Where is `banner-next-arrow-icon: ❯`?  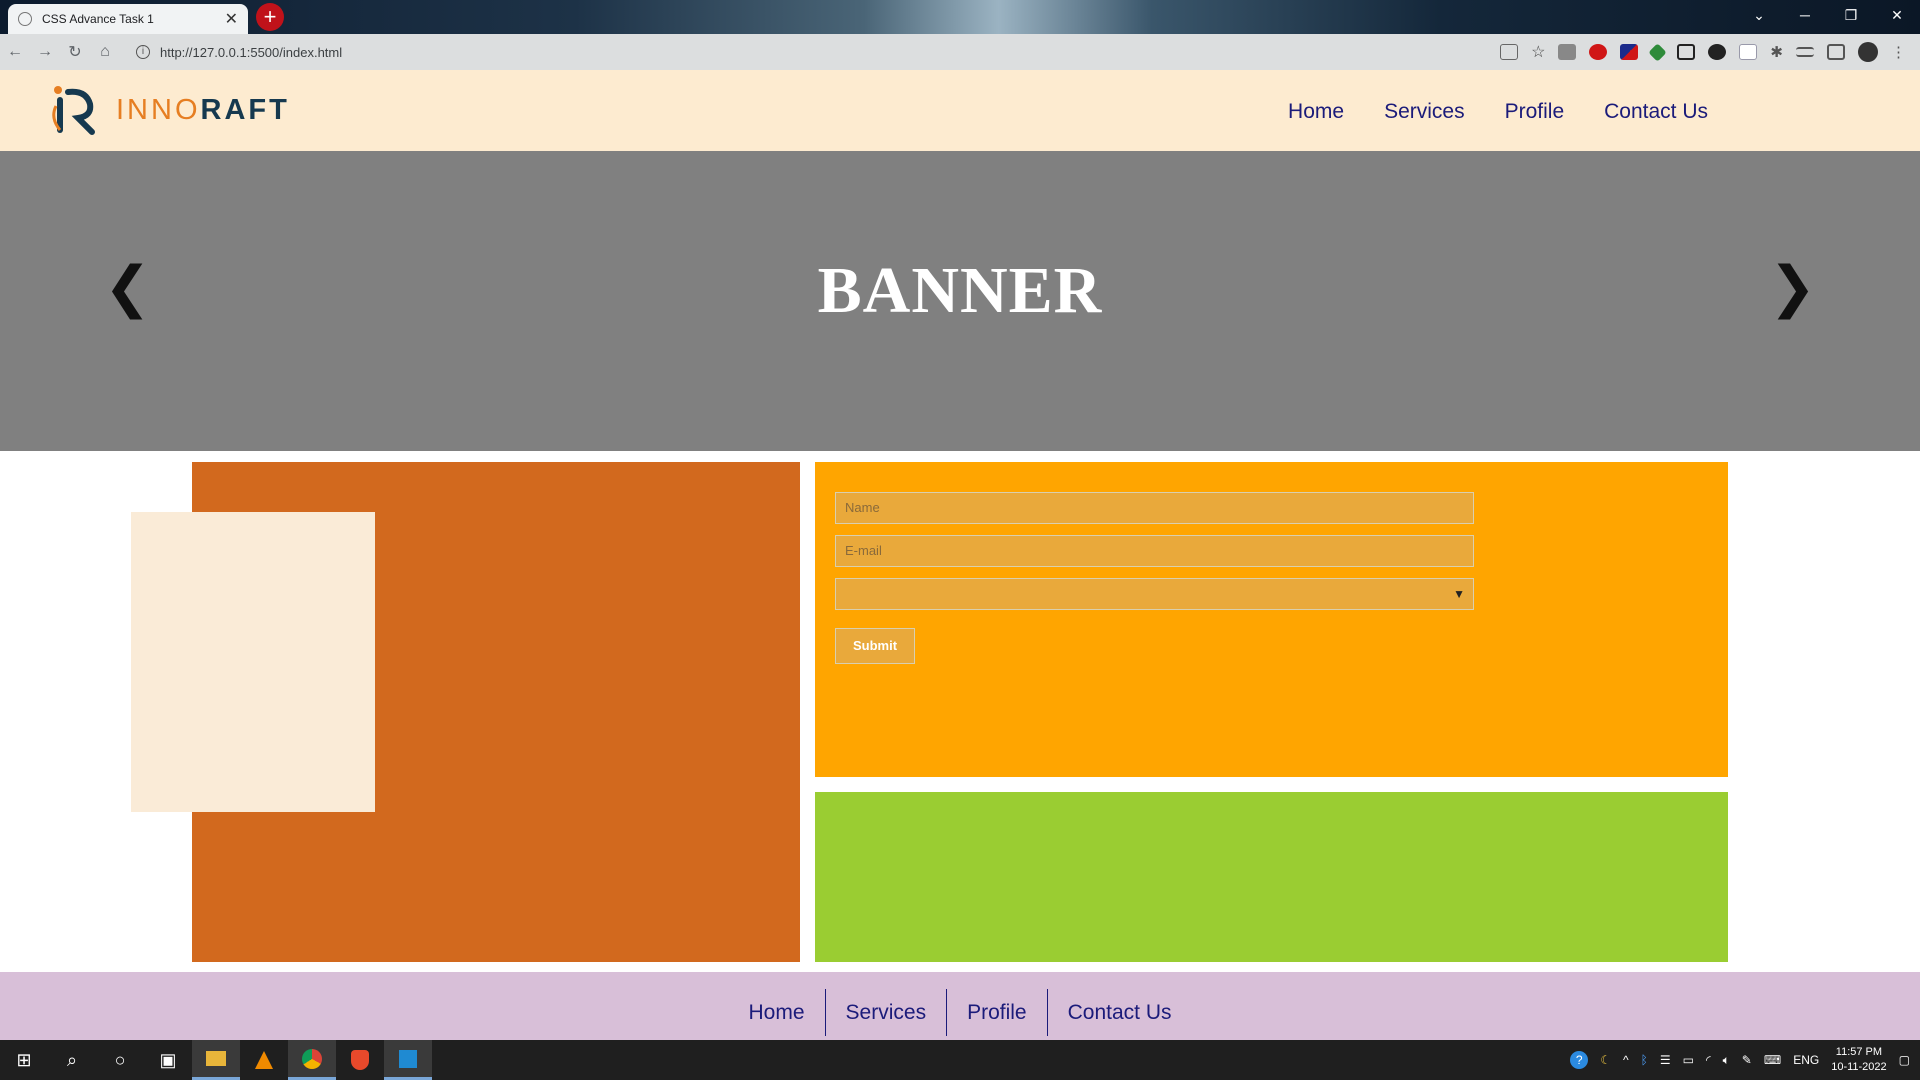
banner-next-arrow-icon: ❯ is located at coordinates (1792, 287).